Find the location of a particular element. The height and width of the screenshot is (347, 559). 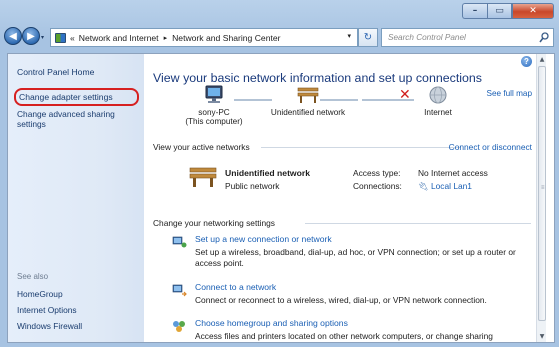

scroll-thumb: ≡ is located at coordinates (542, 193).